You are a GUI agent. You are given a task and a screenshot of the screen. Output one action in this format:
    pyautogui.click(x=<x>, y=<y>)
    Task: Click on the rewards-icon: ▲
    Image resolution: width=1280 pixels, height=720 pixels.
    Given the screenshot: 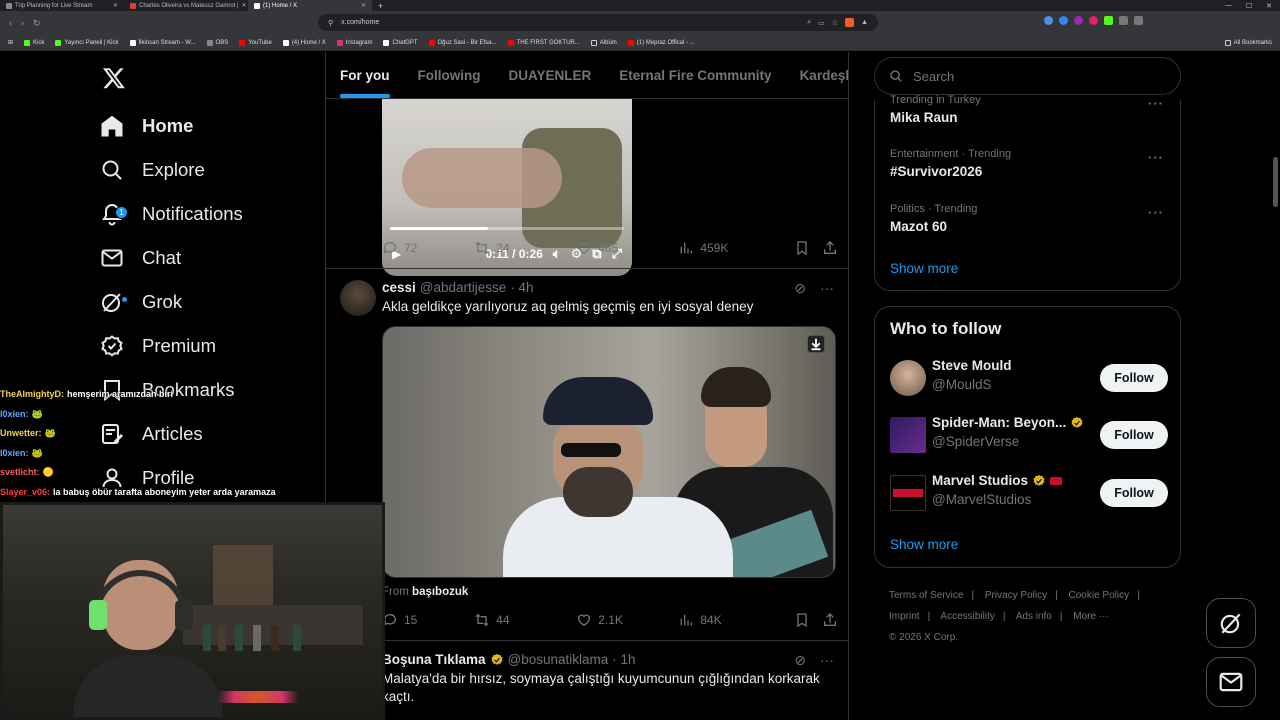 What is the action you would take?
    pyautogui.click(x=864, y=22)
    